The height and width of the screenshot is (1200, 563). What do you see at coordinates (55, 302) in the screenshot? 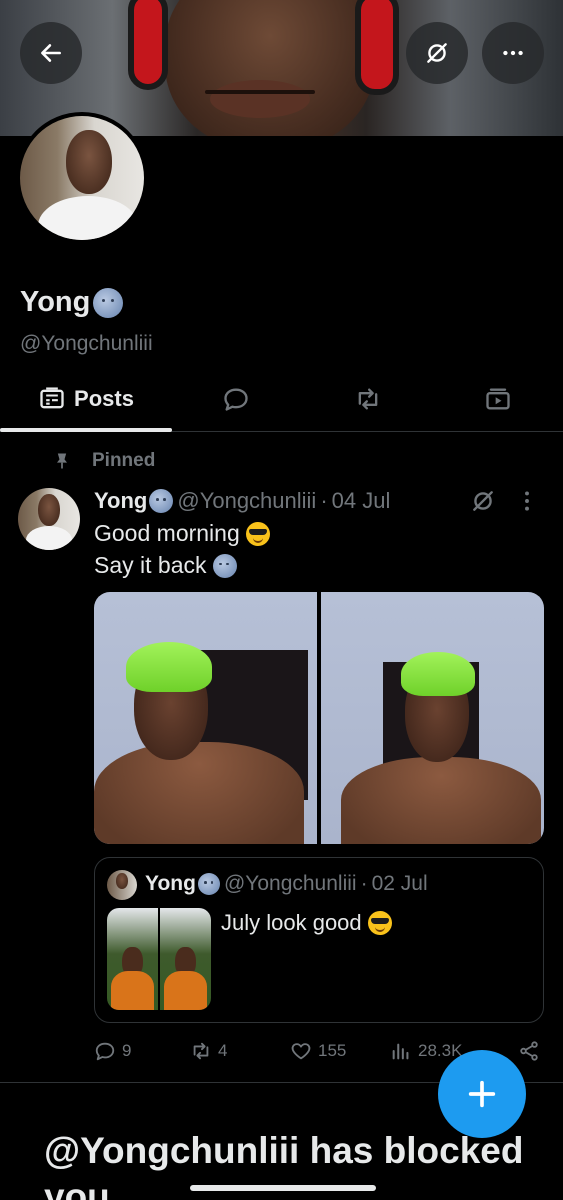
I see `display-name-text: Yong` at bounding box center [55, 302].